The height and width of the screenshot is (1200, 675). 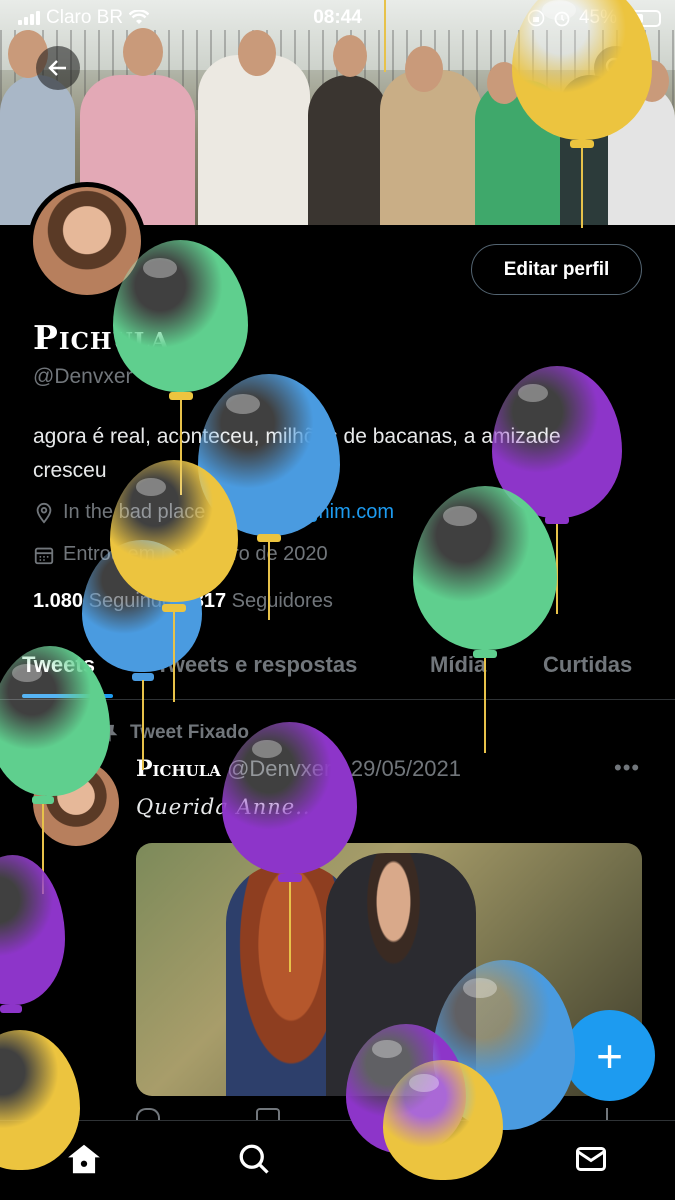 I want to click on tab-tweets: Tweets, so click(x=58, y=665).